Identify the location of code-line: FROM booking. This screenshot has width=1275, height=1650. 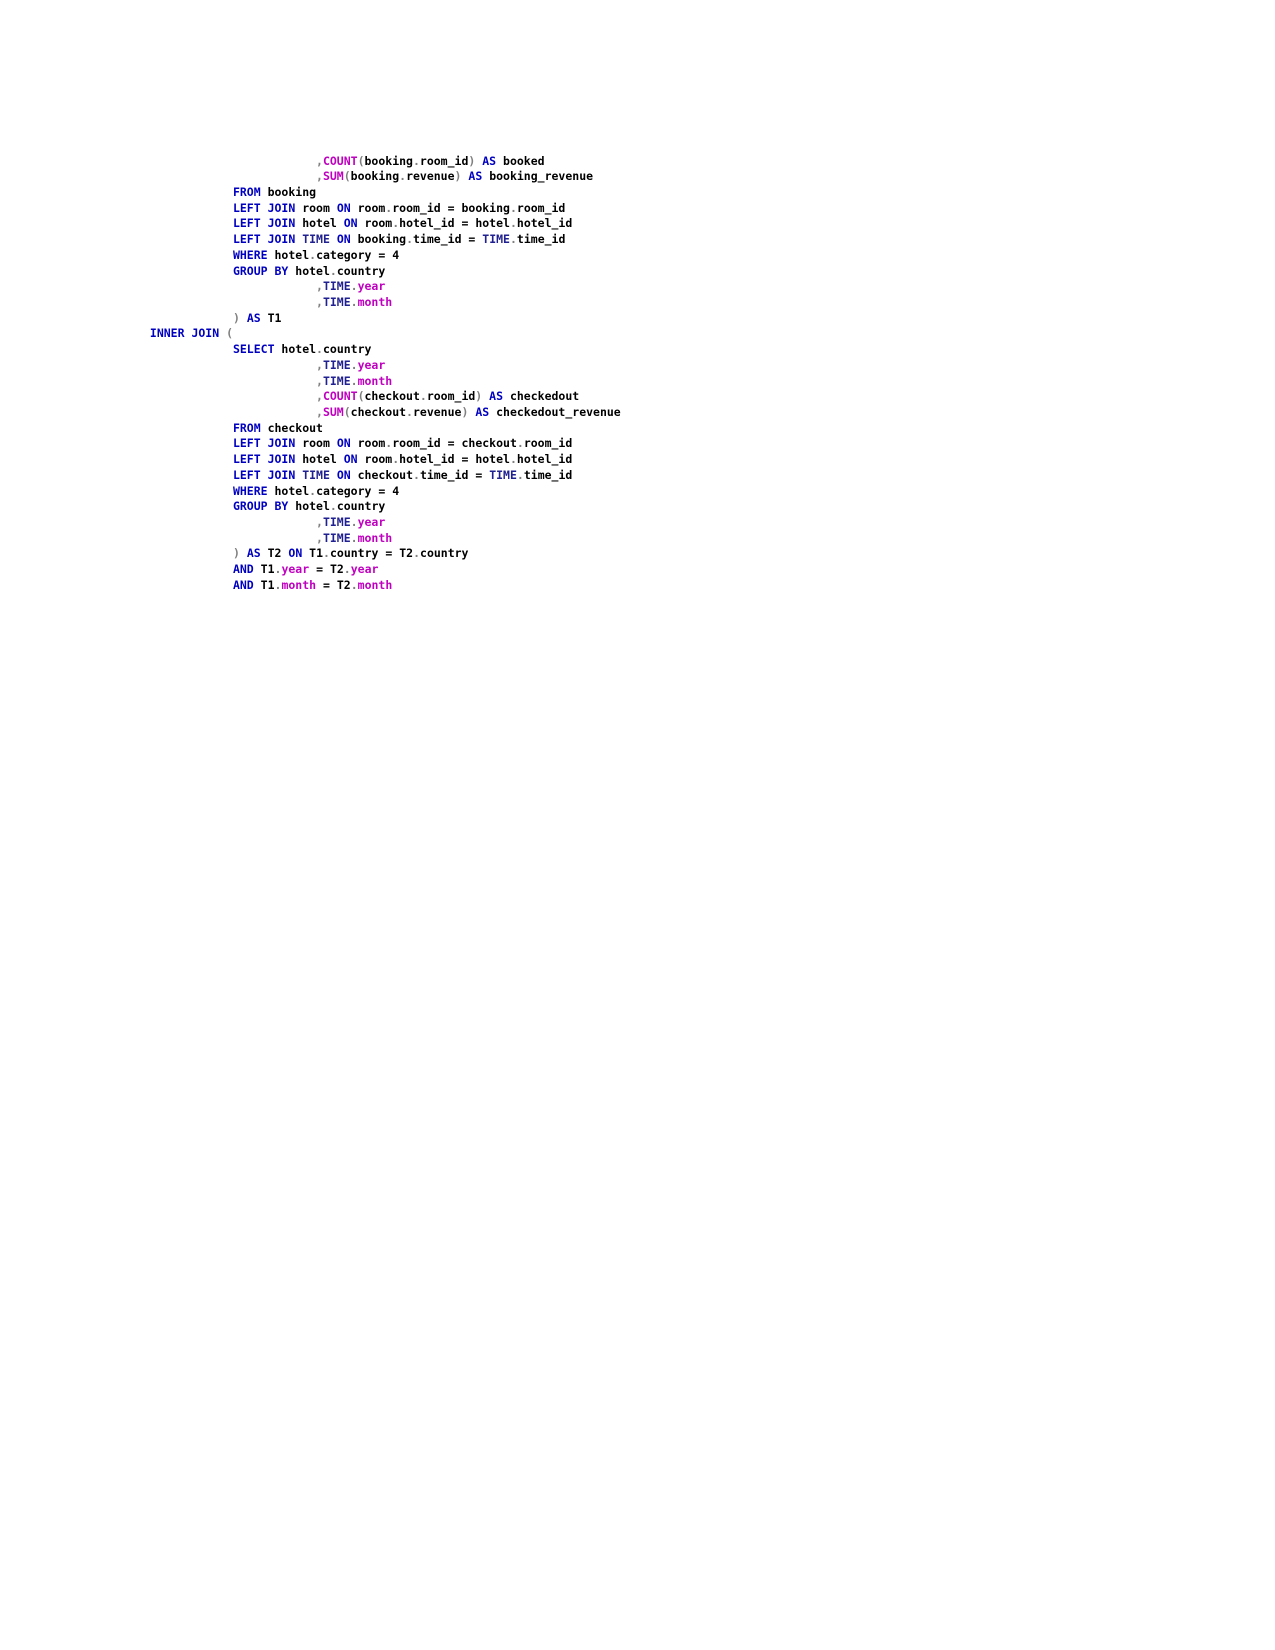
(382, 193).